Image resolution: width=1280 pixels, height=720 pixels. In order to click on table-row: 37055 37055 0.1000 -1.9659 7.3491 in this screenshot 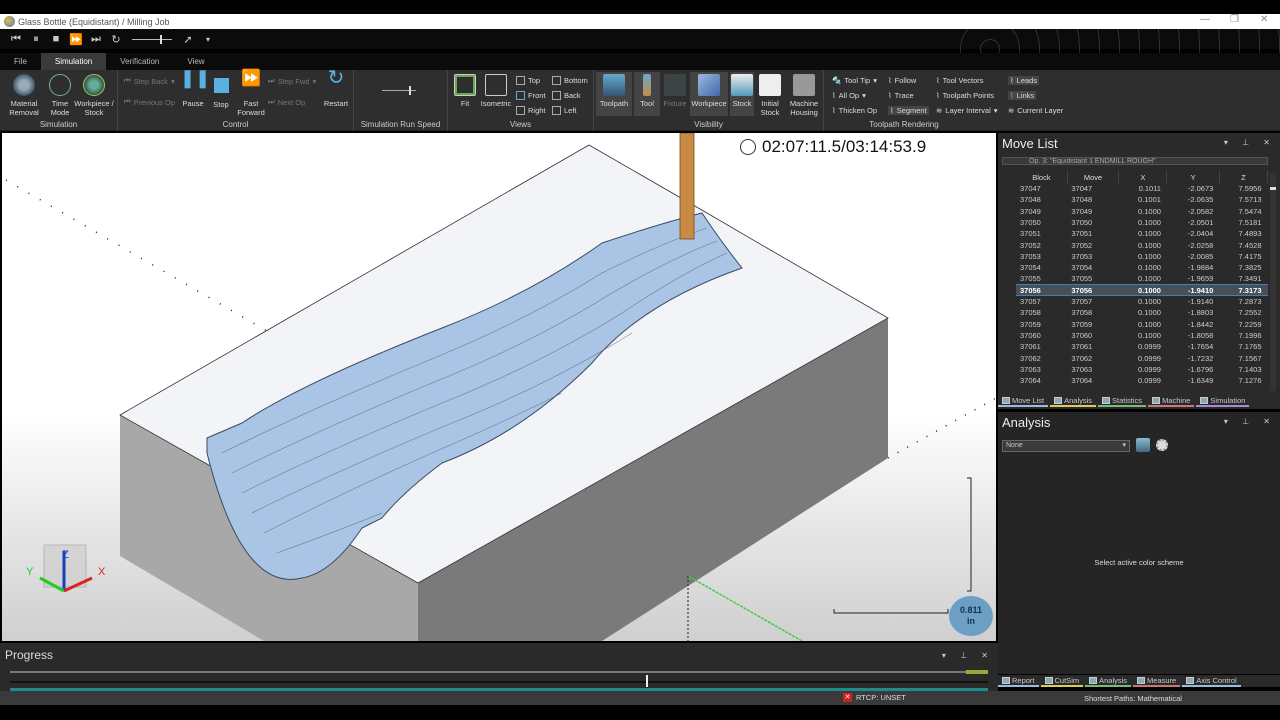, I will do `click(1142, 278)`.